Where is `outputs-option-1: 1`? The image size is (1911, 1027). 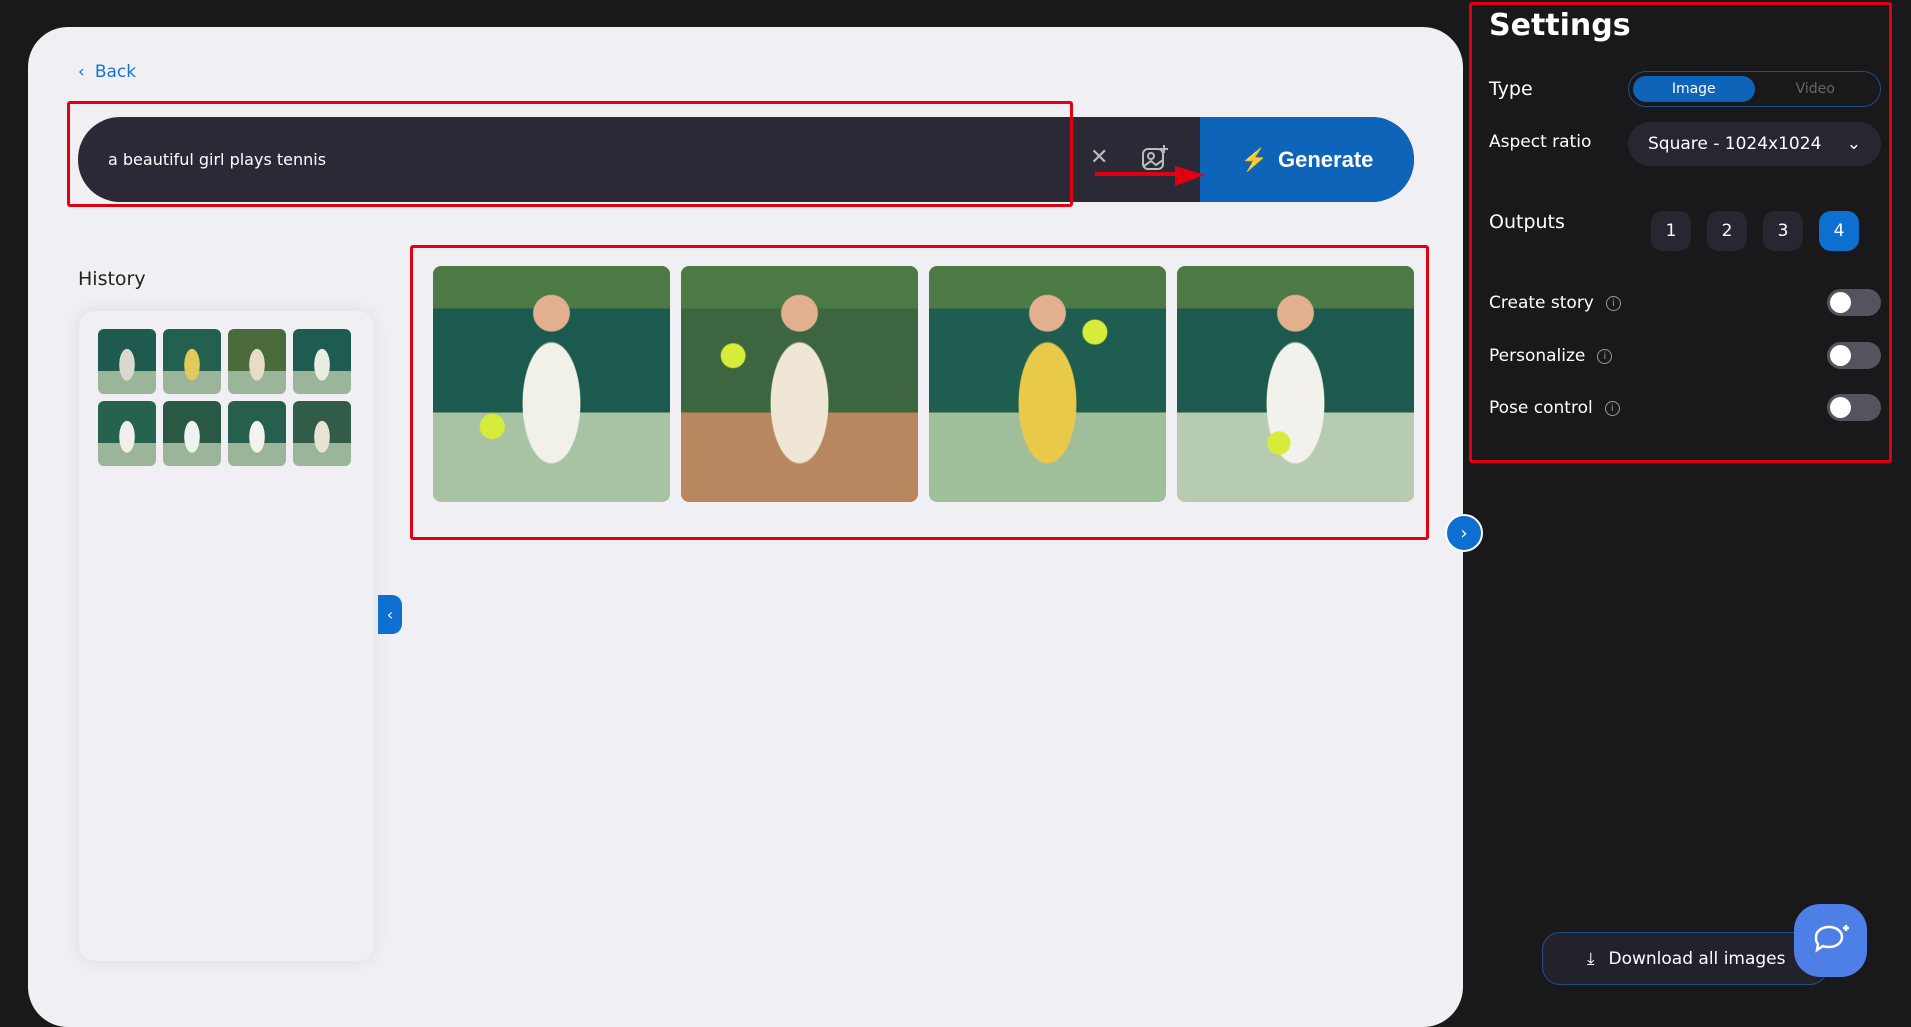 outputs-option-1: 1 is located at coordinates (1671, 231).